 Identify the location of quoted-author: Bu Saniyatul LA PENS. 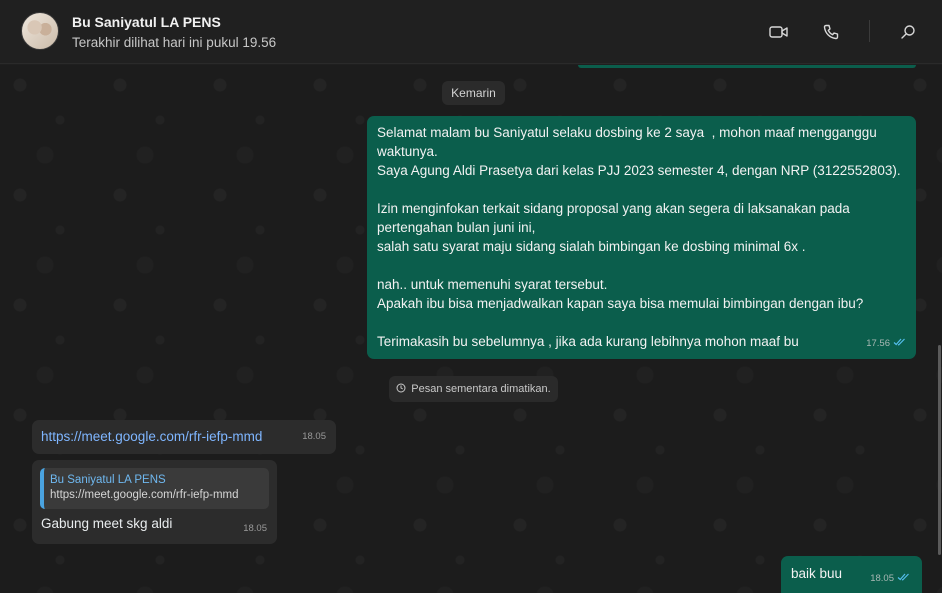
(108, 480).